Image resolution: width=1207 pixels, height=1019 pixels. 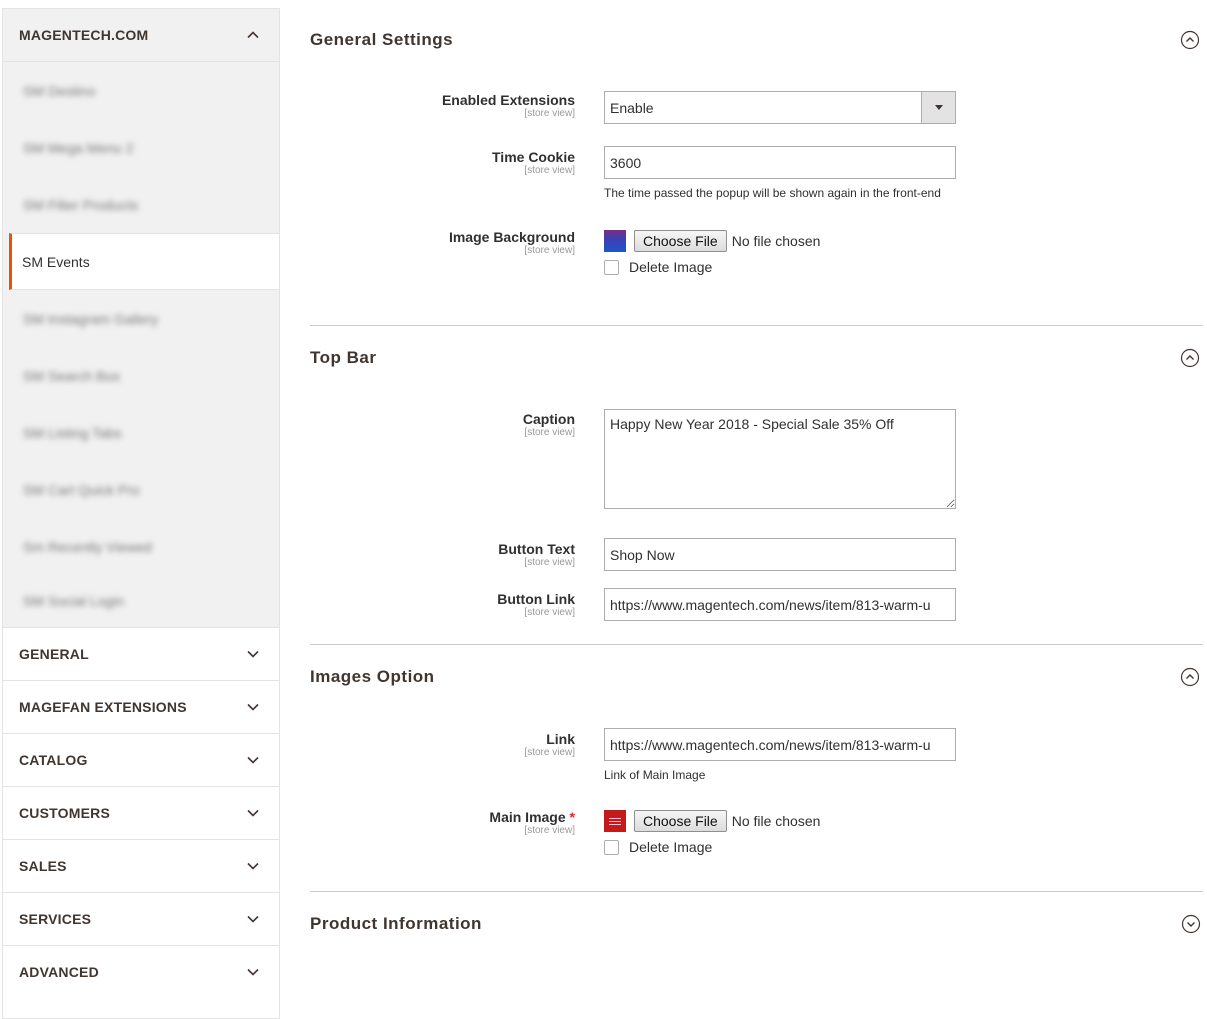 What do you see at coordinates (756, 40) in the screenshot?
I see `section-header-general: General Settings` at bounding box center [756, 40].